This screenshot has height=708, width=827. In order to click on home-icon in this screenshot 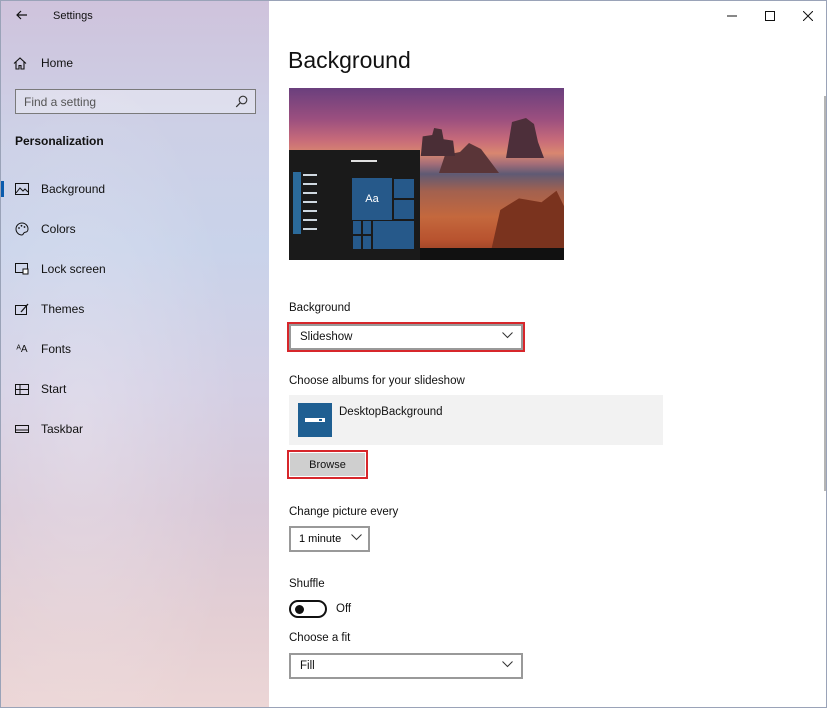, I will do `click(20, 63)`.